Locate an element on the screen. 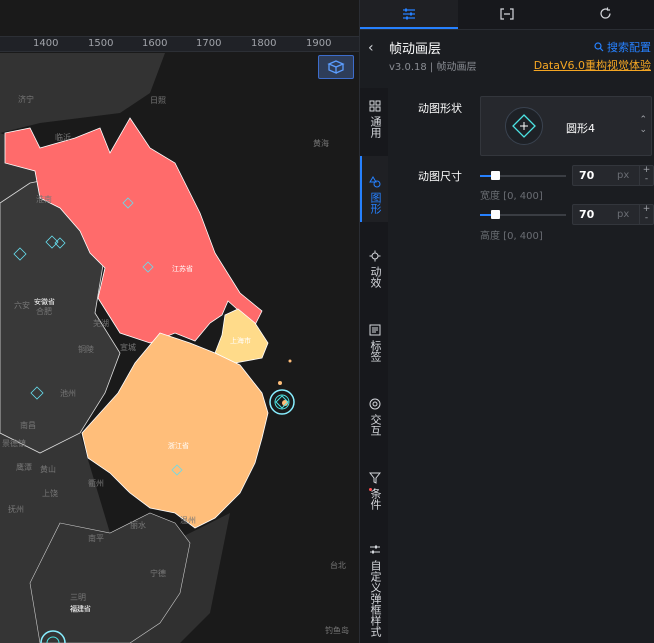 Image resolution: width=654 pixels, height=643 pixels. ruler-tick: 1700 is located at coordinates (209, 43).